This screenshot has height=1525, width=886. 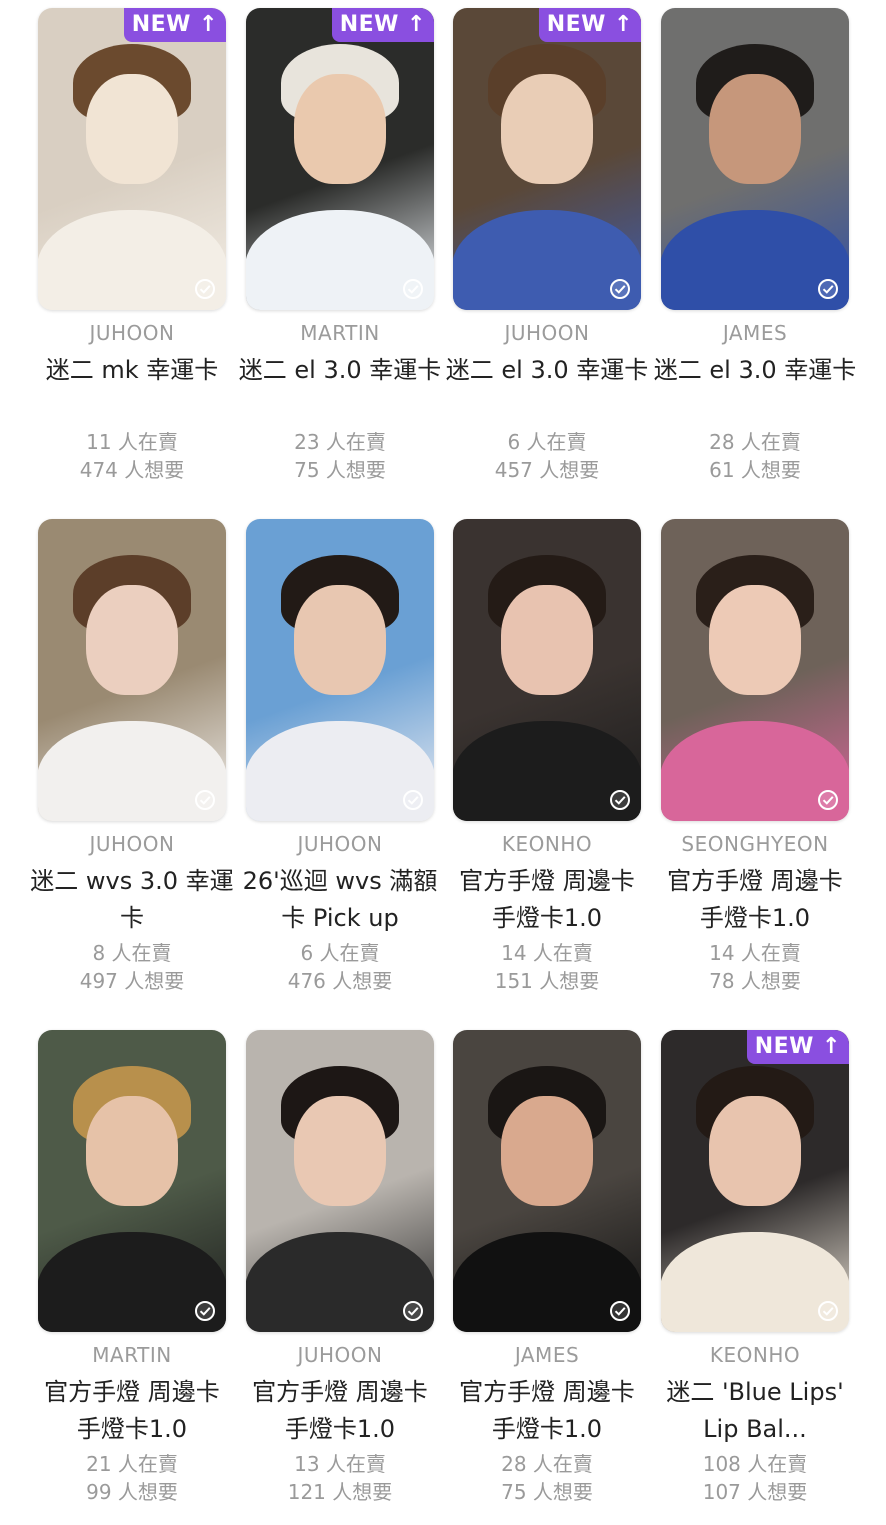 What do you see at coordinates (547, 470) in the screenshot?
I see `wants-count: 457 人想要` at bounding box center [547, 470].